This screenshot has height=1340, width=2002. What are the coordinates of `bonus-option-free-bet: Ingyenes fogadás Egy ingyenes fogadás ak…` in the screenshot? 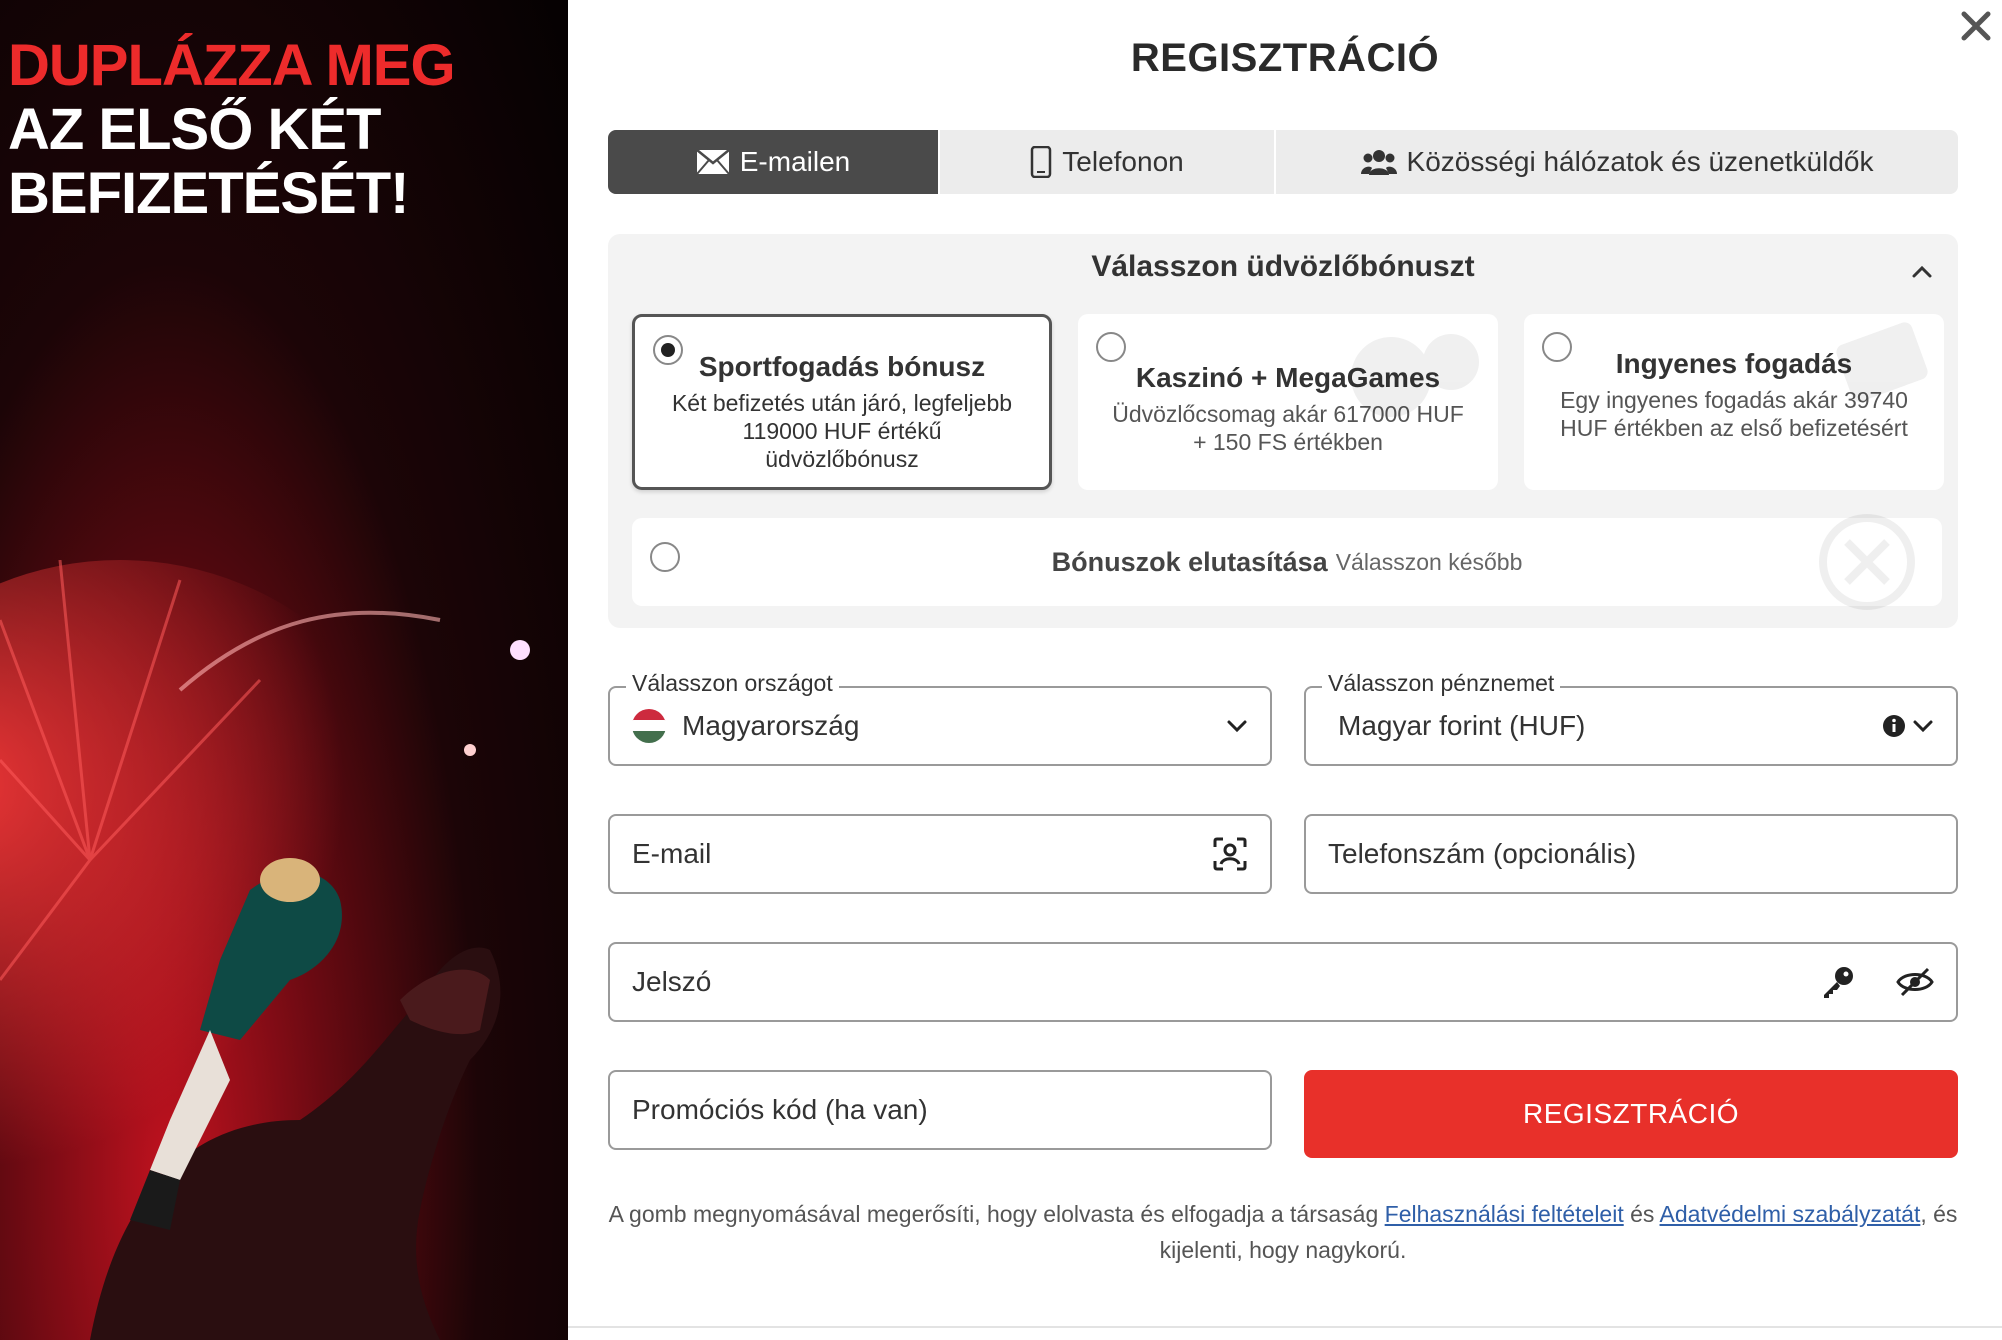 It's located at (1734, 402).